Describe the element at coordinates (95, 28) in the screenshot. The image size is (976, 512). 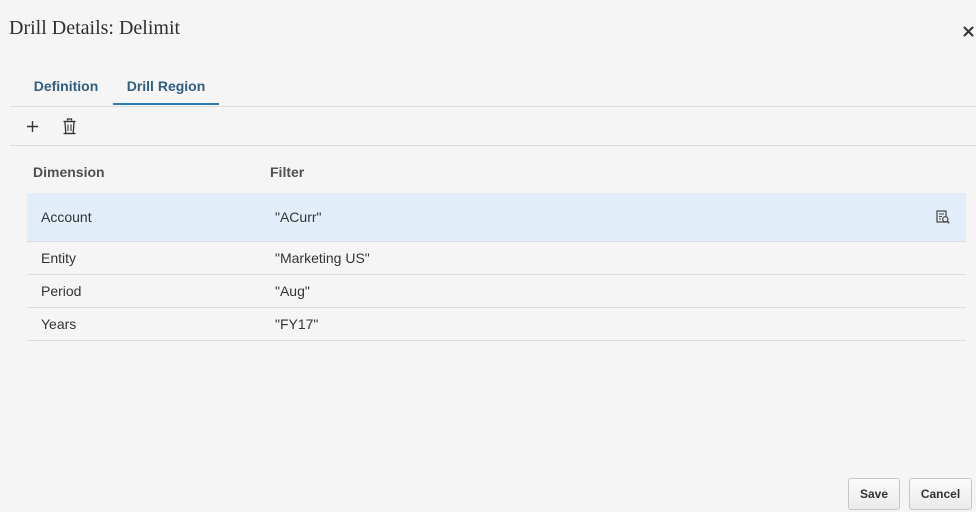
I see `dialog-title: Drill Details: Delimit` at that location.